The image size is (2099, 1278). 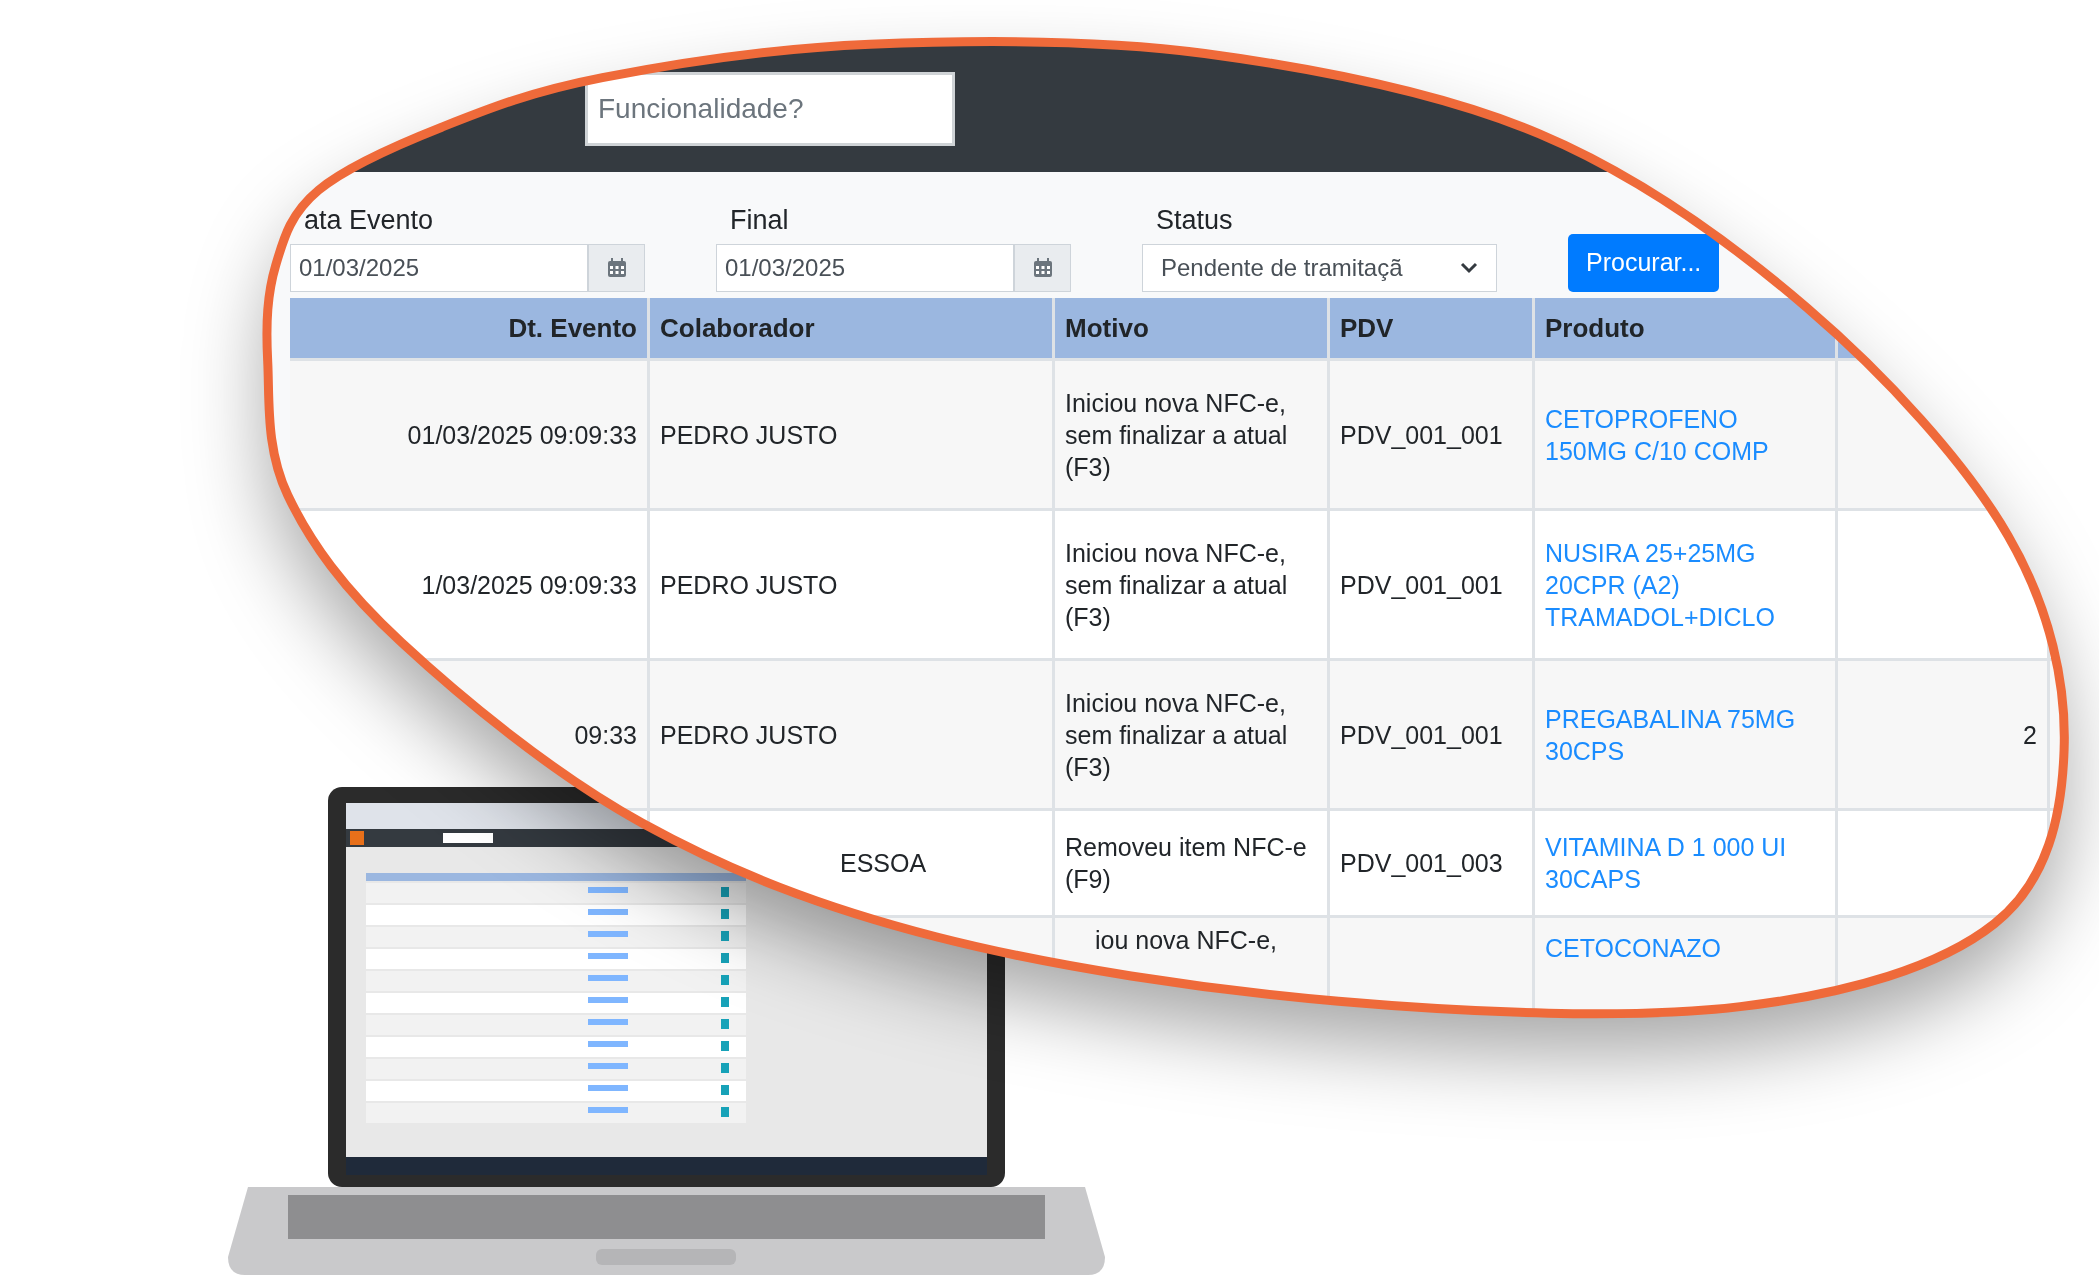 I want to click on reason-cell-text: iou nova NFC-e,, so click(x=1186, y=940).